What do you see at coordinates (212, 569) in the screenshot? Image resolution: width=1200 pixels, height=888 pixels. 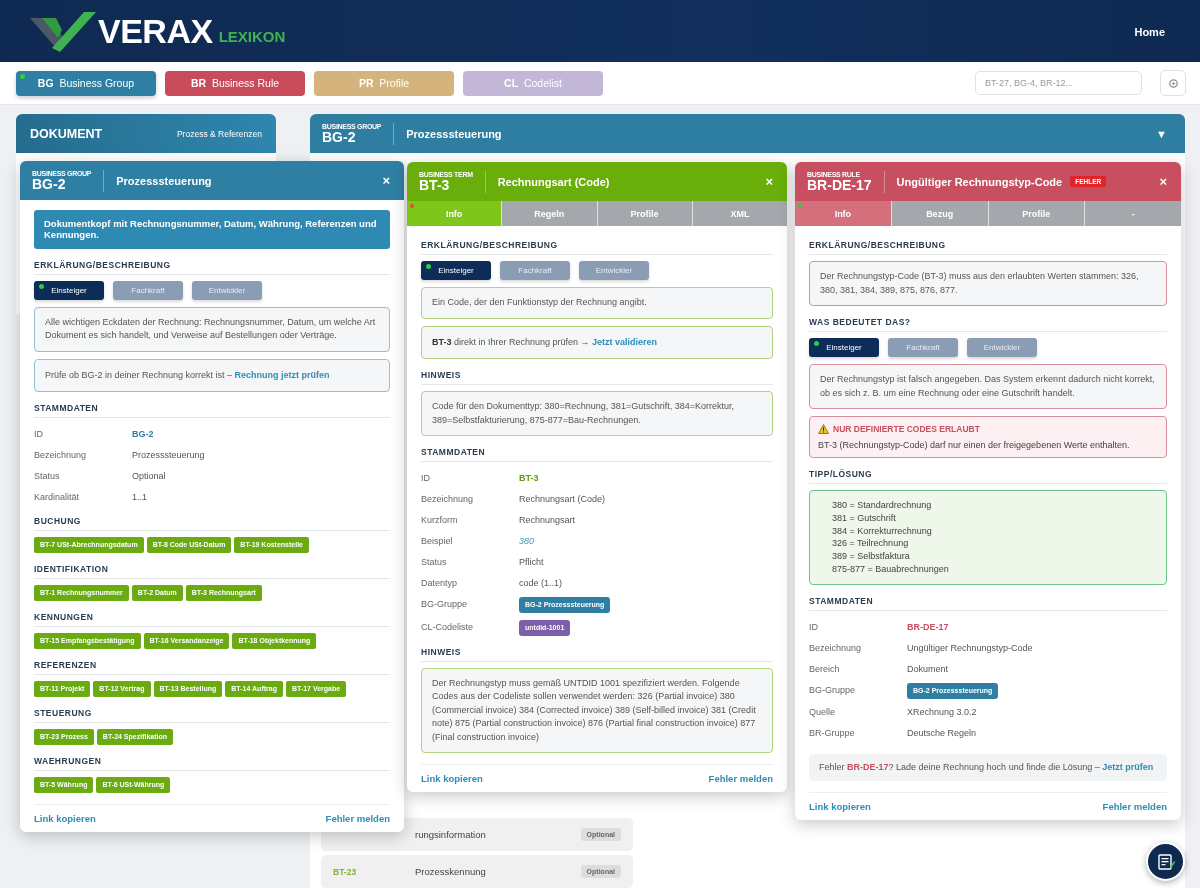 I see `section-heading: IDENTIFIKATION` at bounding box center [212, 569].